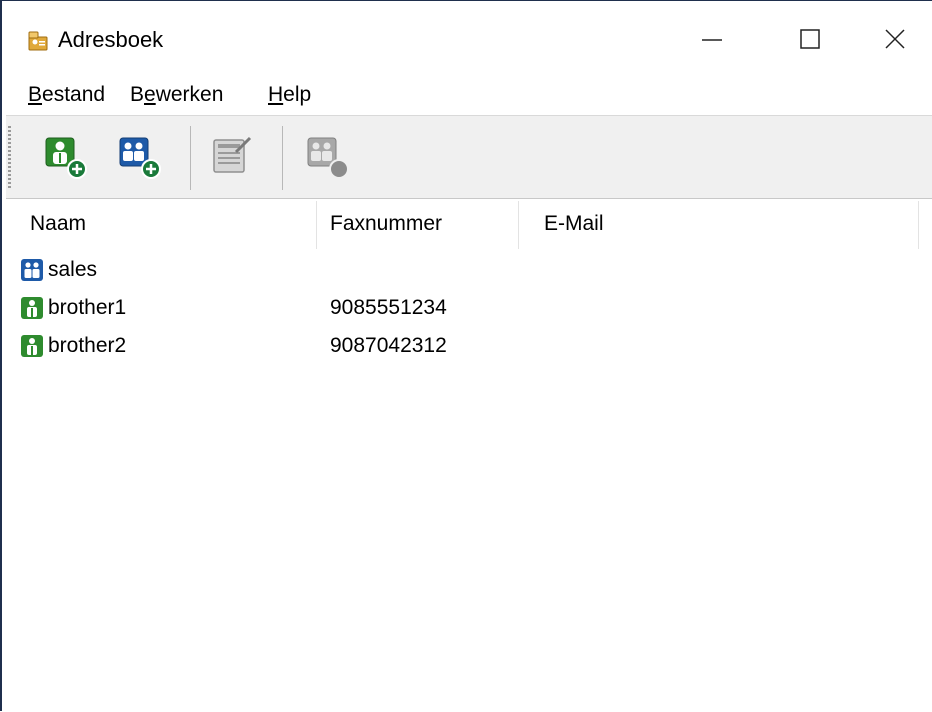 The image size is (932, 712). What do you see at coordinates (137, 94) in the screenshot?
I see `menu-bewerken-pre: B` at bounding box center [137, 94].